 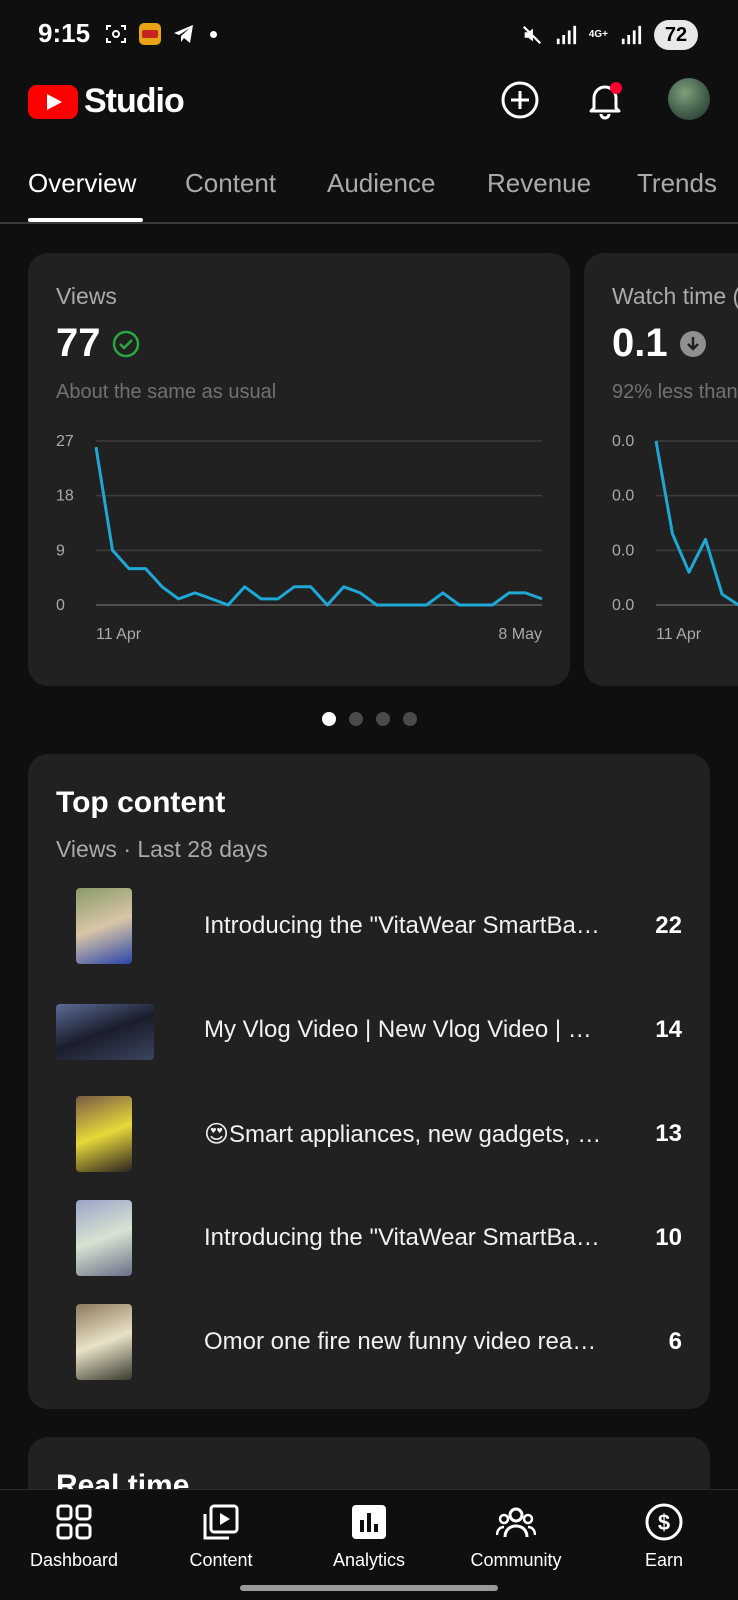 What do you see at coordinates (369, 1588) in the screenshot?
I see `home-indicator` at bounding box center [369, 1588].